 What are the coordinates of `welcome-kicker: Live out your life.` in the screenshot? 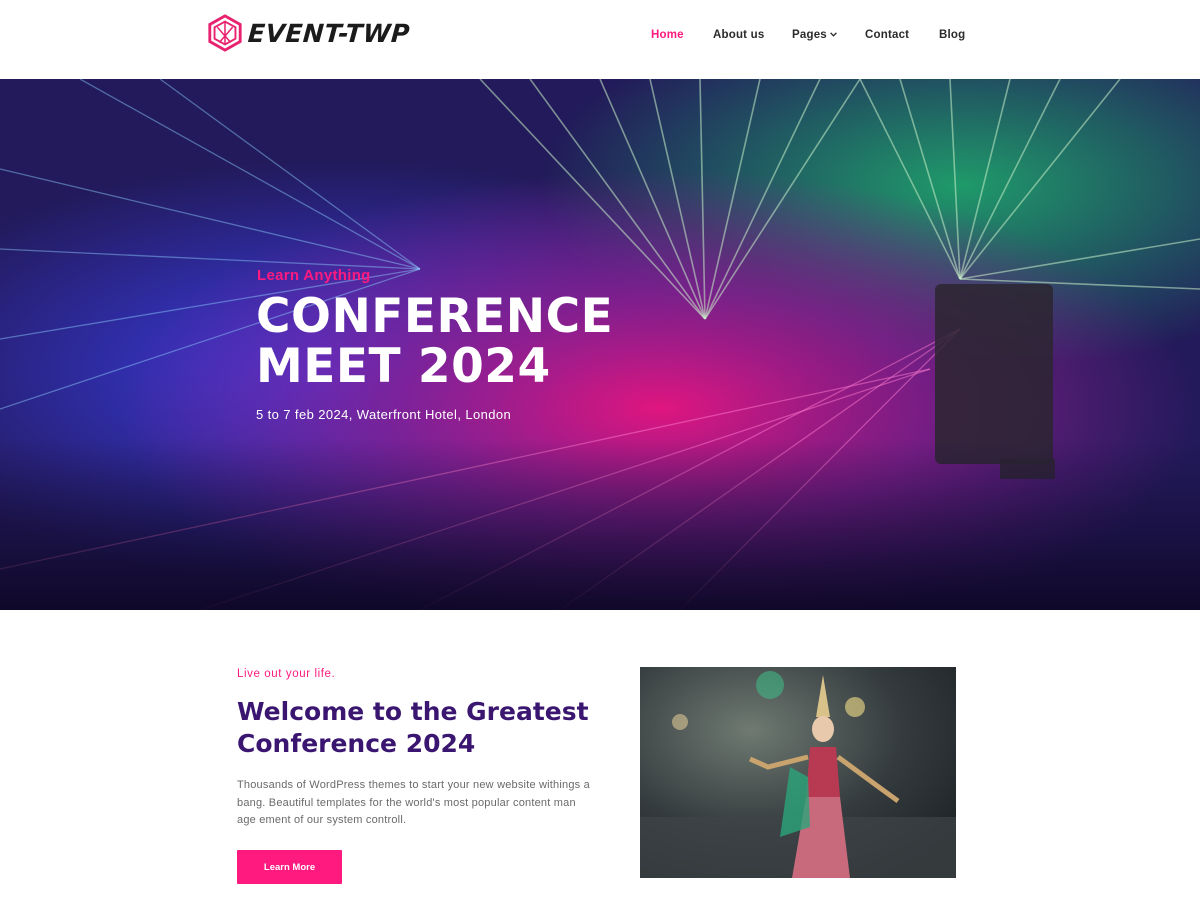 It's located at (286, 674).